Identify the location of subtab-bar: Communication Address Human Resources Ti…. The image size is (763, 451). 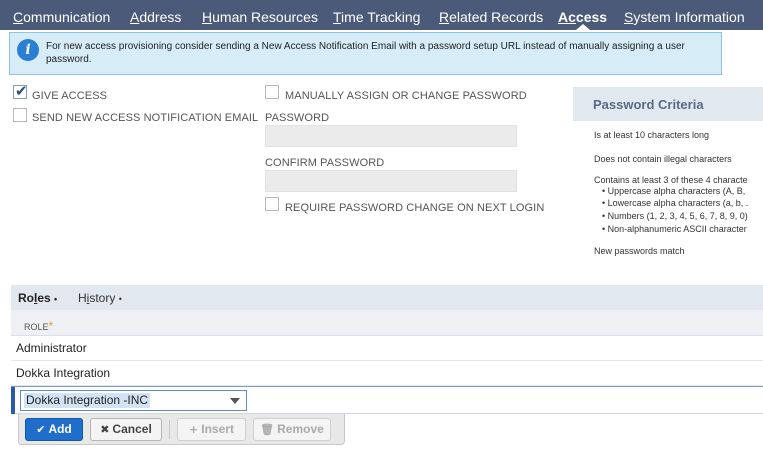
(381, 15).